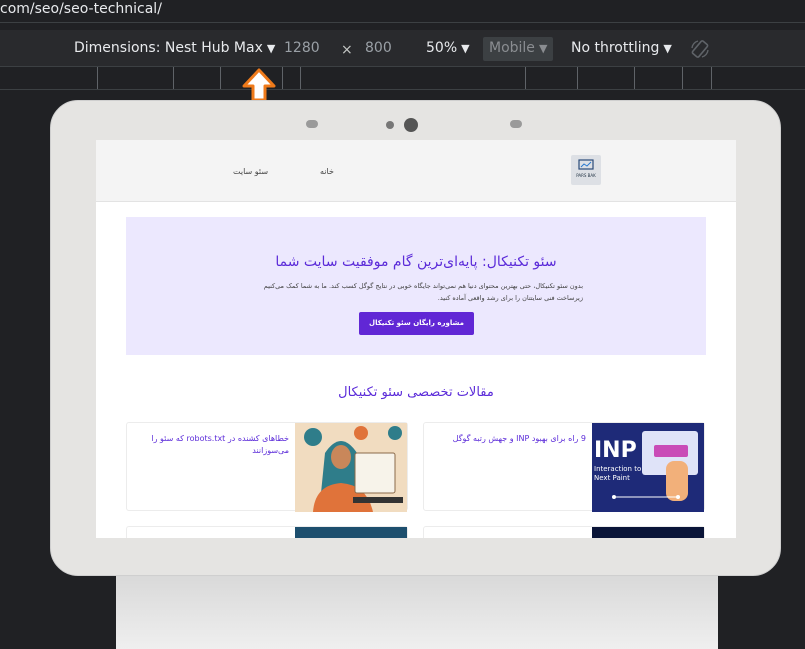  I want to click on device-label: Dimensions: Nest Hub Max, so click(168, 48).